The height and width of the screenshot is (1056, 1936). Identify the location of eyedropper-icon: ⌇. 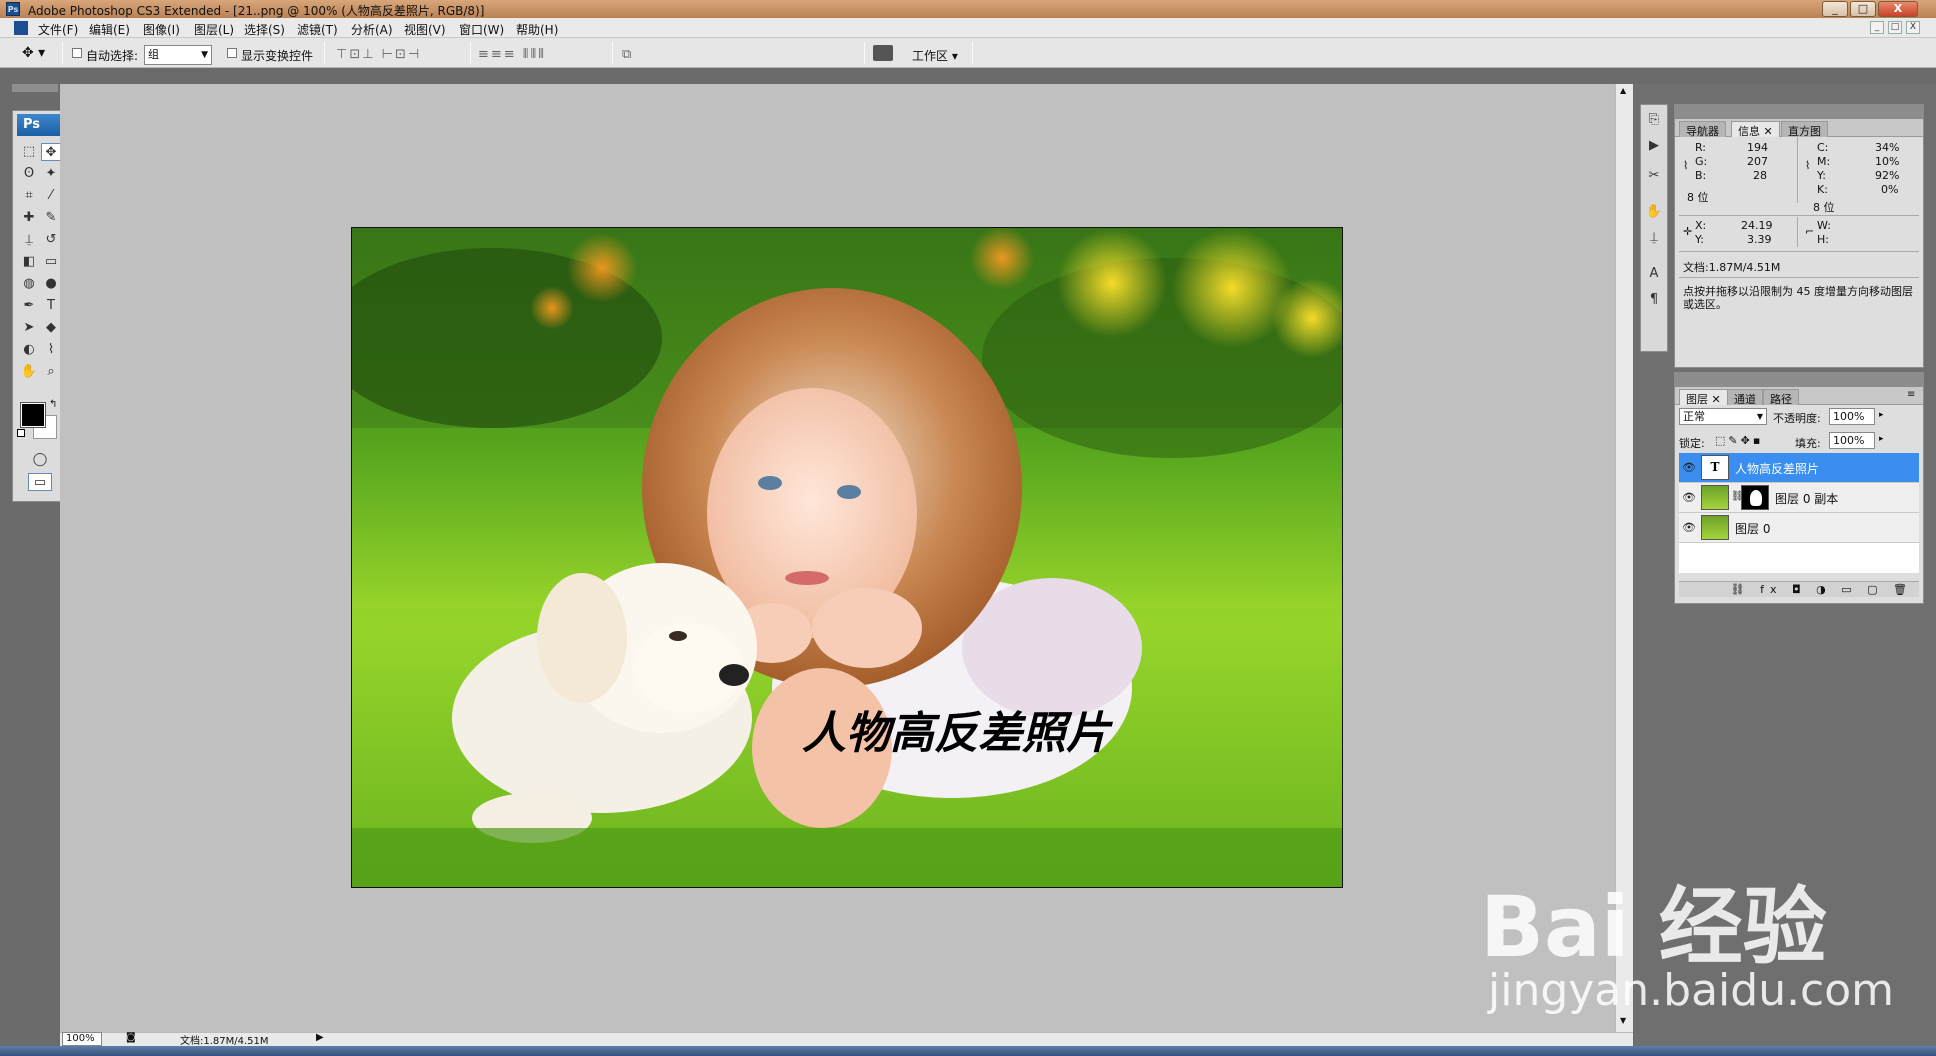
(1685, 165).